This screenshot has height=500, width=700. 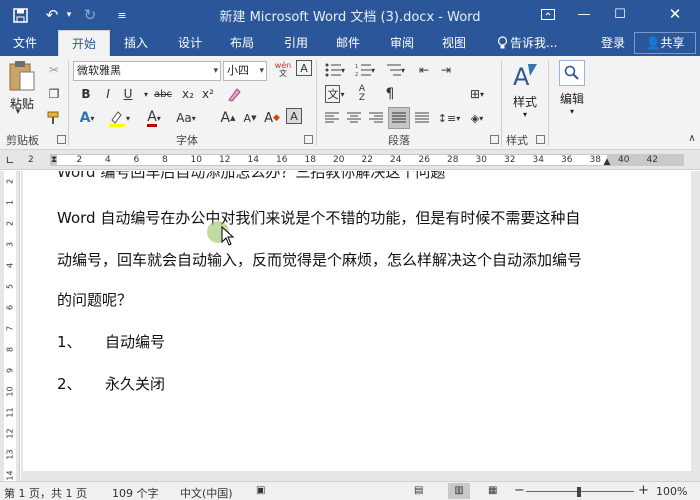 What do you see at coordinates (154, 118) in the screenshot?
I see `font-color-button: A ▾` at bounding box center [154, 118].